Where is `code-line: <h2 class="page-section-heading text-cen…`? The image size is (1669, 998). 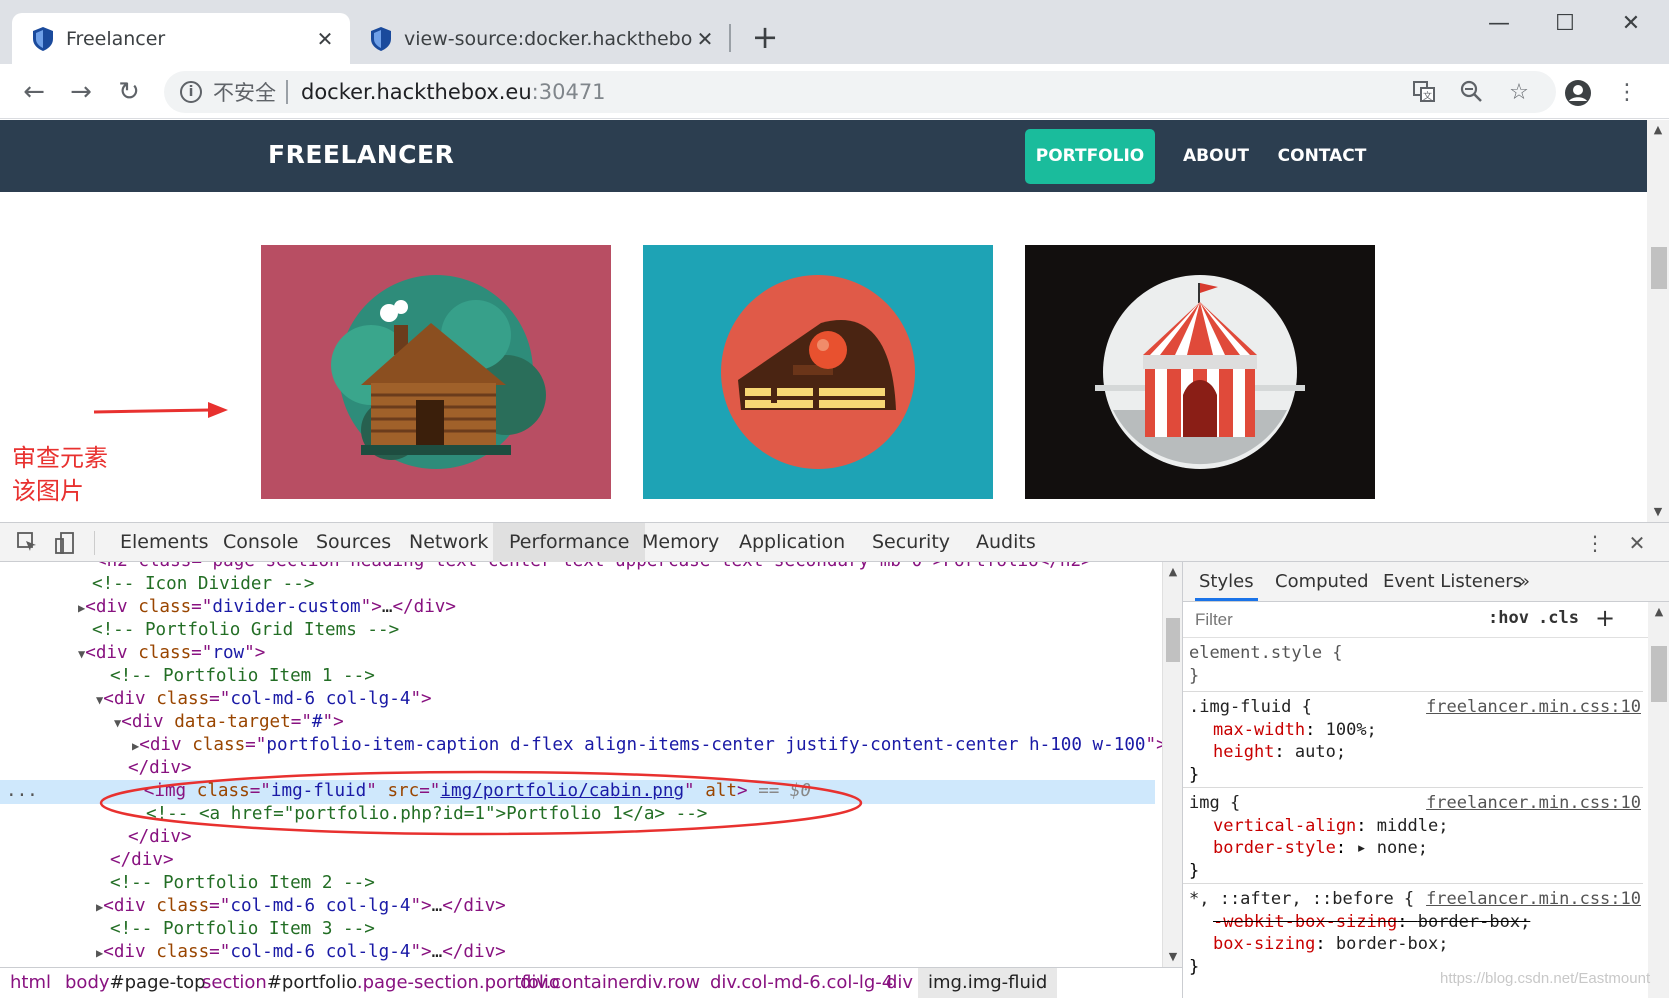 code-line: <h2 class="page-section-heading text-cen… is located at coordinates (629, 568).